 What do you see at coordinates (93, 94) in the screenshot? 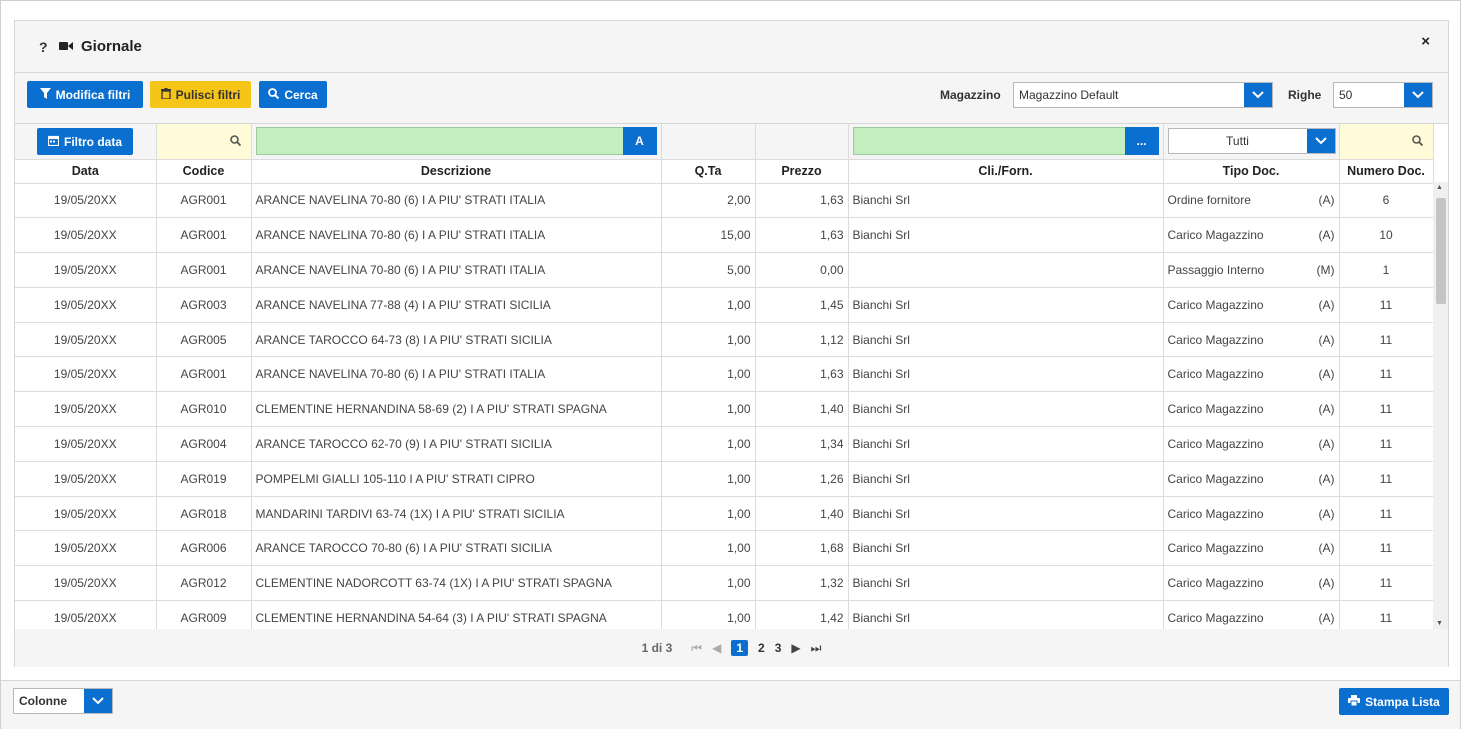
I see `modifica-filtri-label: Modifica filtri` at bounding box center [93, 94].